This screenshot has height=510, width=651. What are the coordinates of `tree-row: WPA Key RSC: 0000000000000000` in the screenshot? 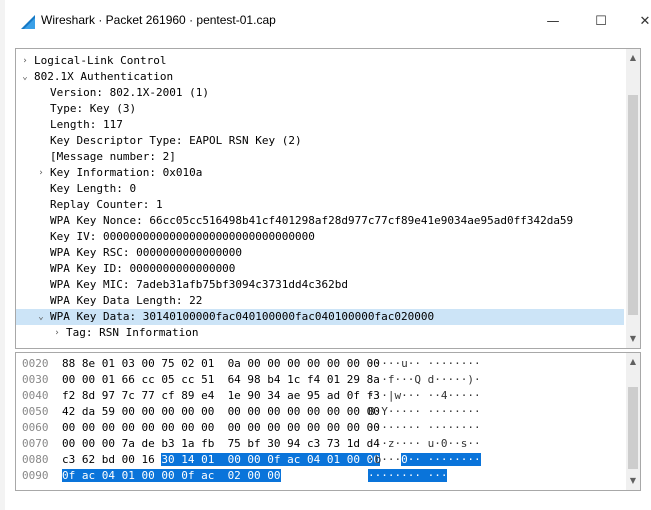 It's located at (320, 253).